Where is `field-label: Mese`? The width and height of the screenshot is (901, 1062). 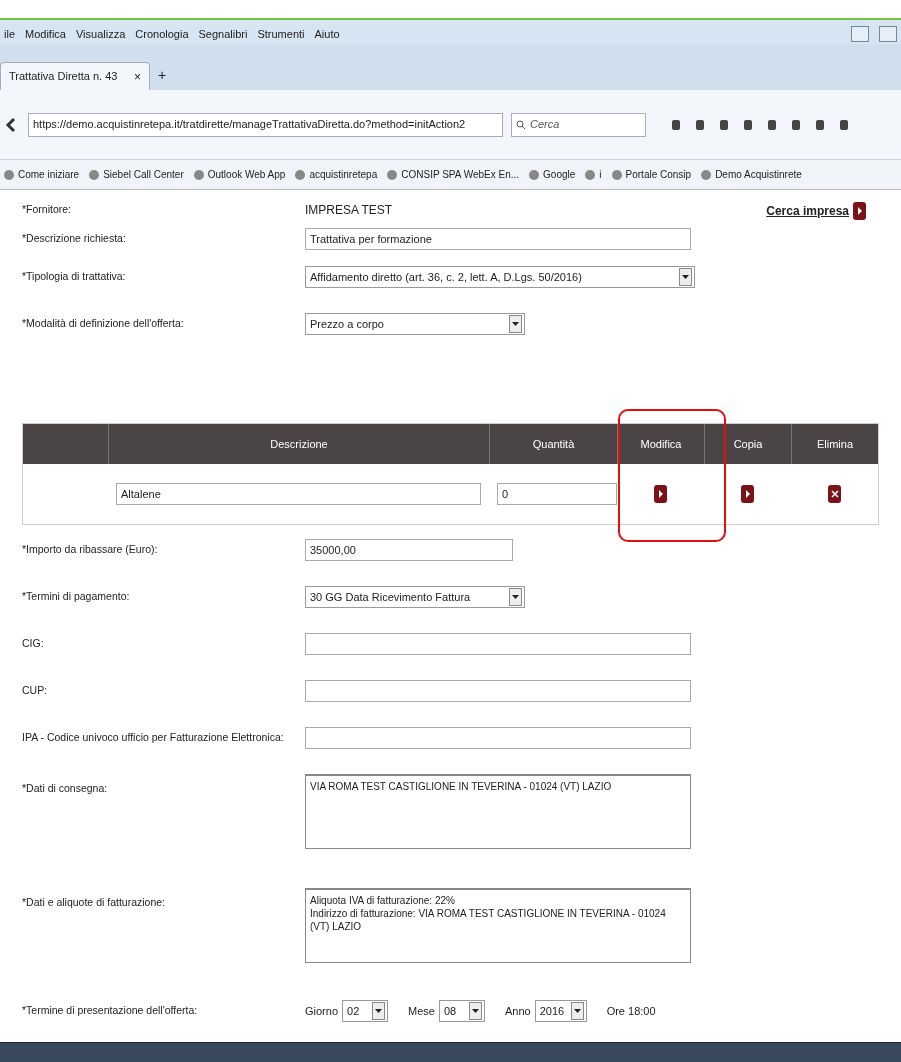 field-label: Mese is located at coordinates (421, 1011).